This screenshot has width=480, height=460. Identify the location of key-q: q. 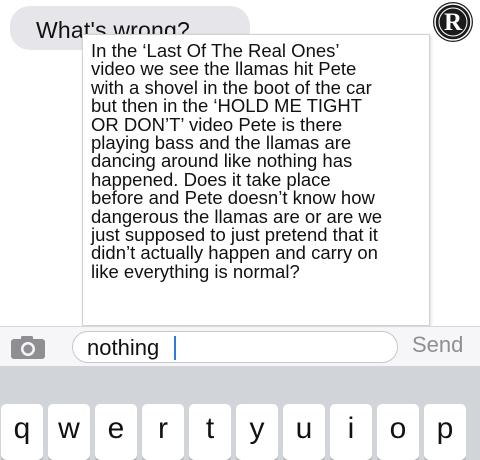
(22, 432).